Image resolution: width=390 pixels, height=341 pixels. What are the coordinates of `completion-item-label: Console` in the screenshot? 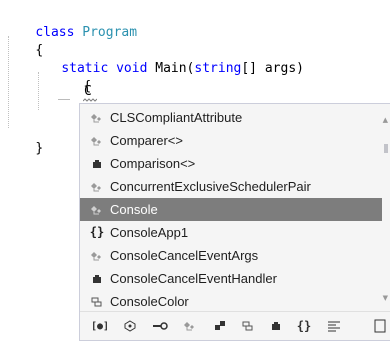 It's located at (134, 209).